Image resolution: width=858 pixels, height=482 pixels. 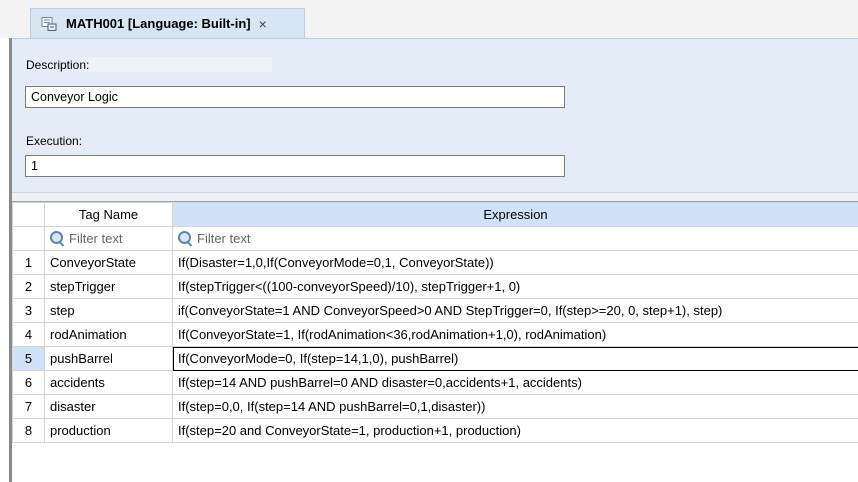 I want to click on row-number: 3, so click(x=28, y=310).